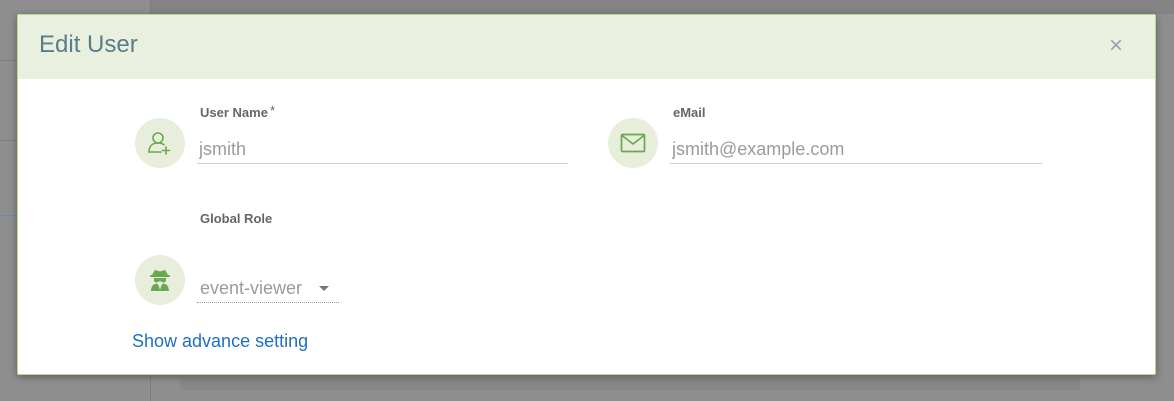 The width and height of the screenshot is (1174, 401). What do you see at coordinates (382, 150) in the screenshot?
I see `username-input` at bounding box center [382, 150].